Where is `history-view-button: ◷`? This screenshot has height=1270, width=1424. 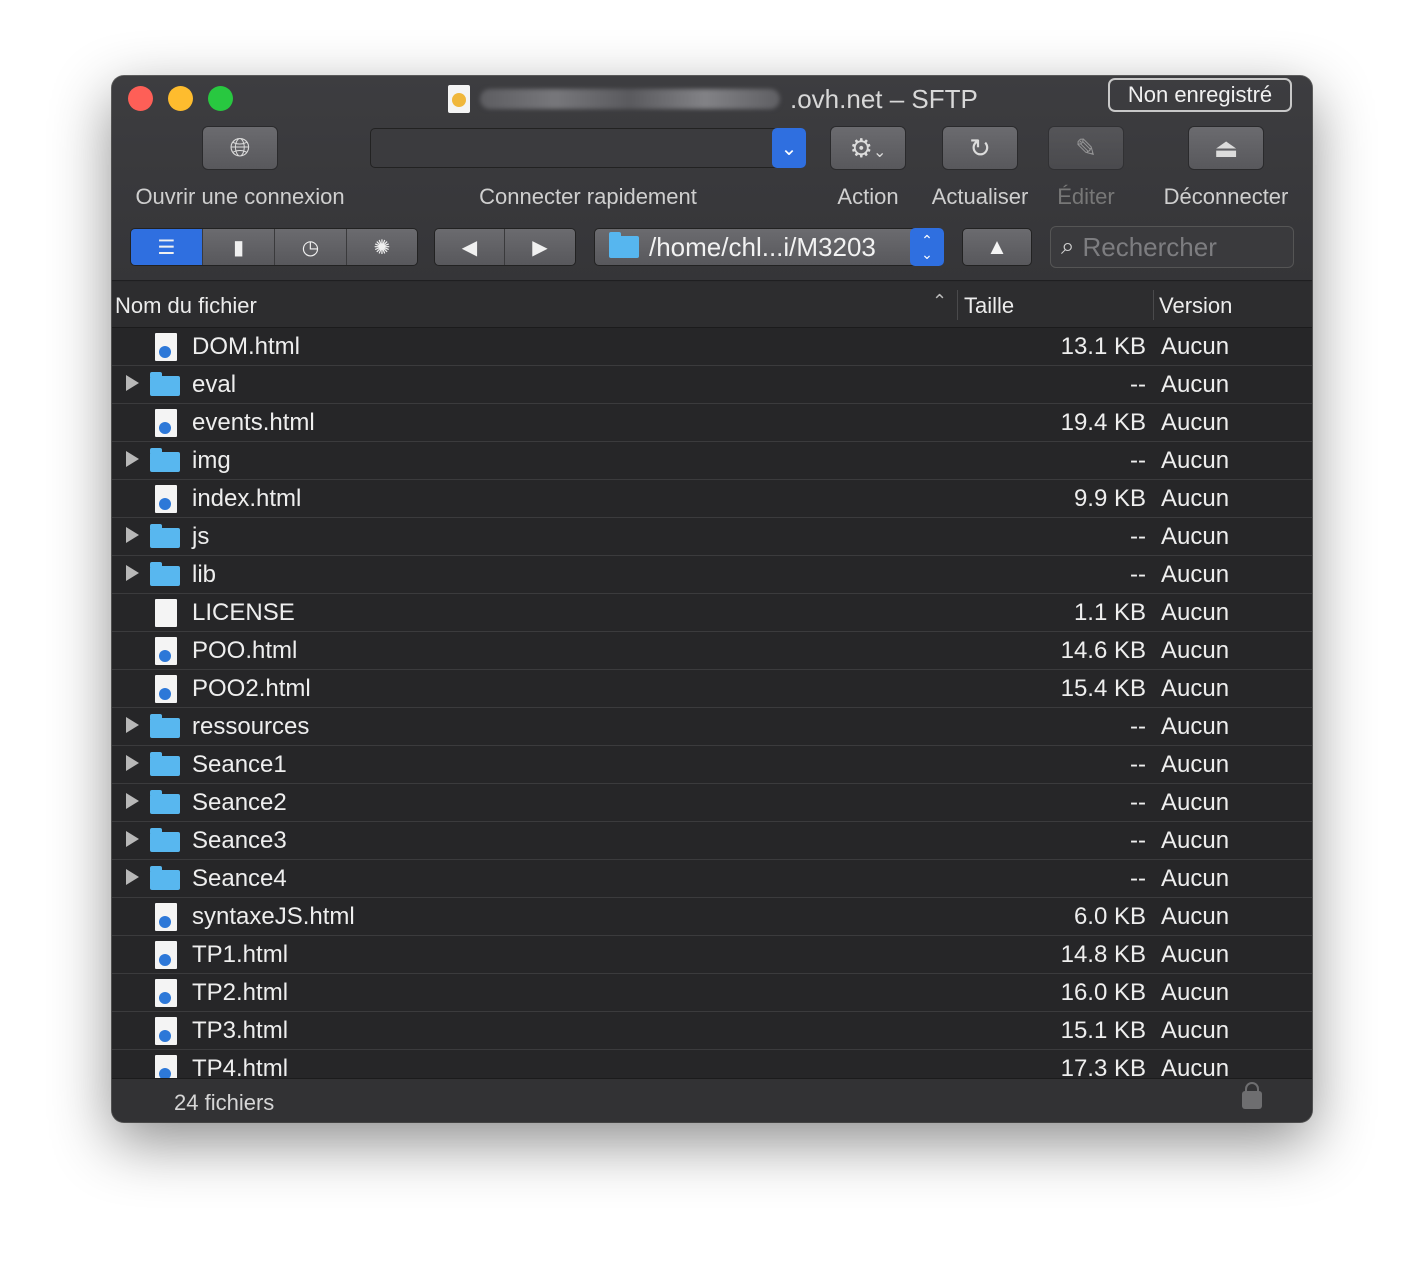
history-view-button: ◷ is located at coordinates (311, 247).